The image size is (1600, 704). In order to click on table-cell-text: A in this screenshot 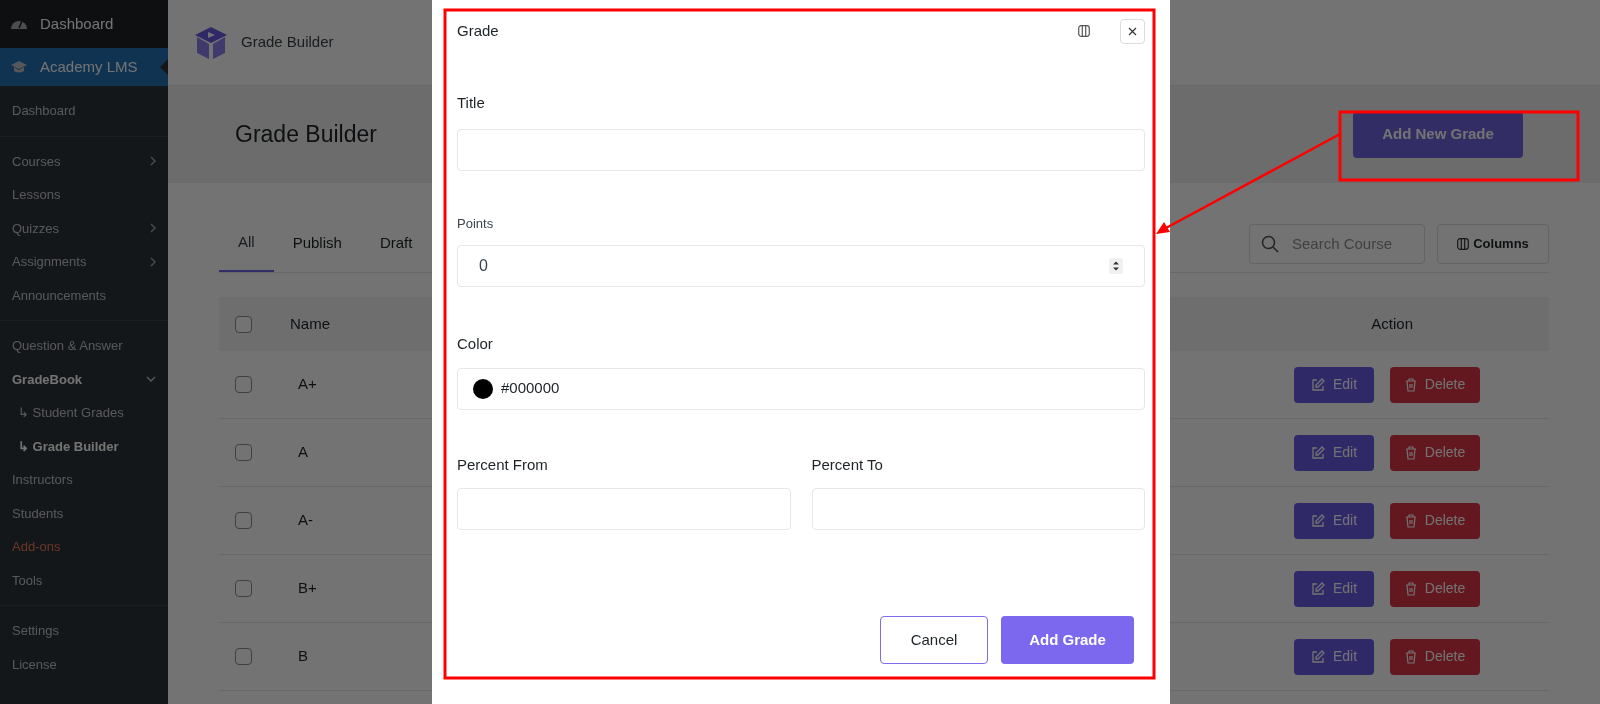, I will do `click(303, 452)`.